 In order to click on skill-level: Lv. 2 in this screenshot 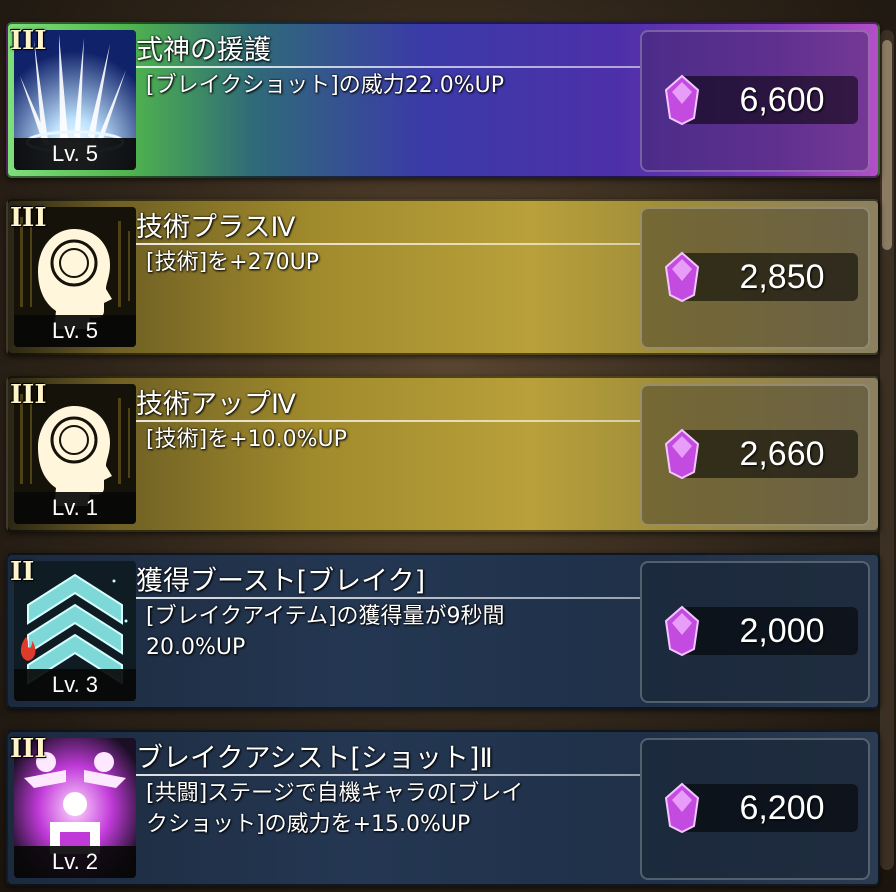, I will do `click(75, 862)`.